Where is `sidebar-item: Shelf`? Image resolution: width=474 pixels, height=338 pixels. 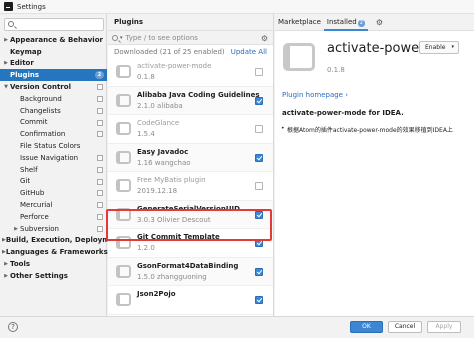 sidebar-item: Shelf is located at coordinates (53, 170).